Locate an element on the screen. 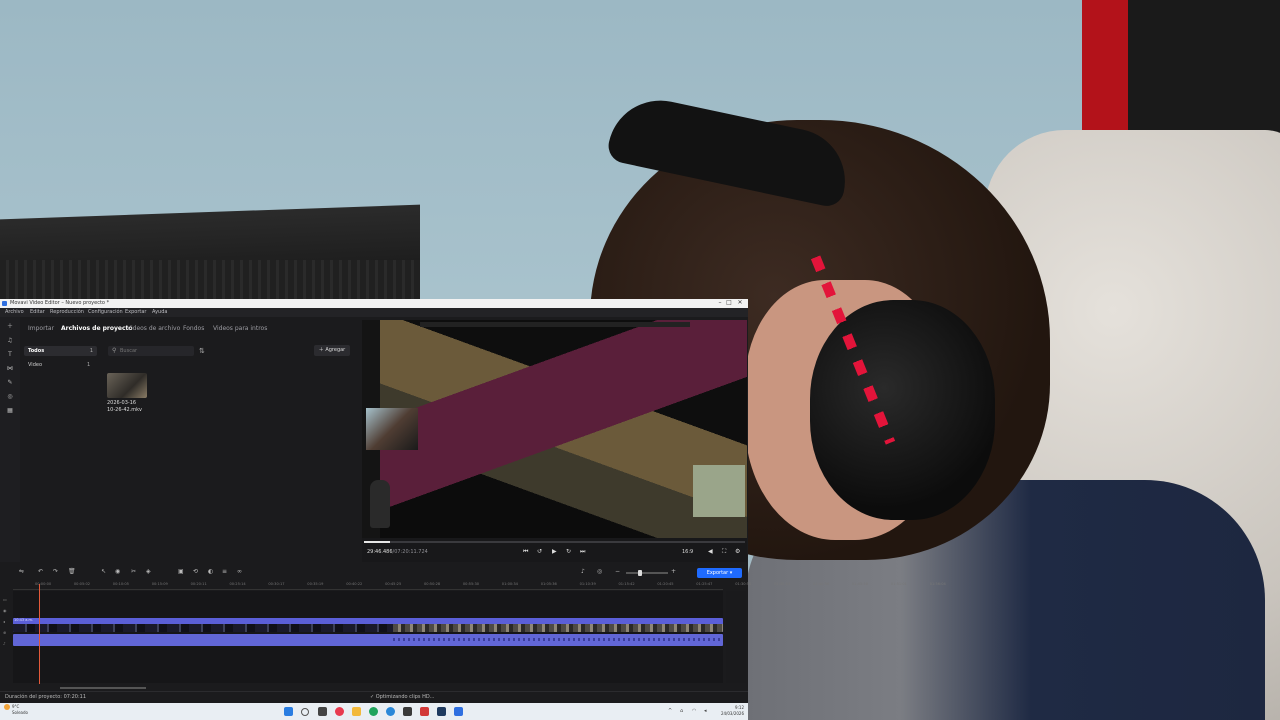  filters-icon: ◎ is located at coordinates (10, 397).